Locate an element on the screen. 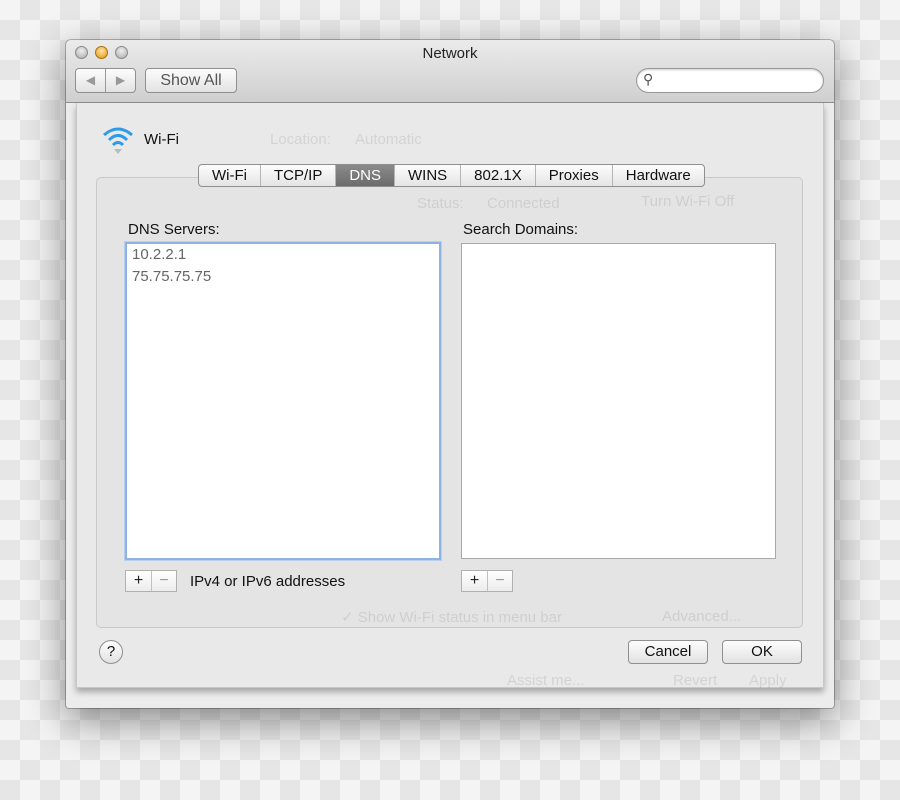 This screenshot has height=800, width=900. add-domain-button: + is located at coordinates (474, 581).